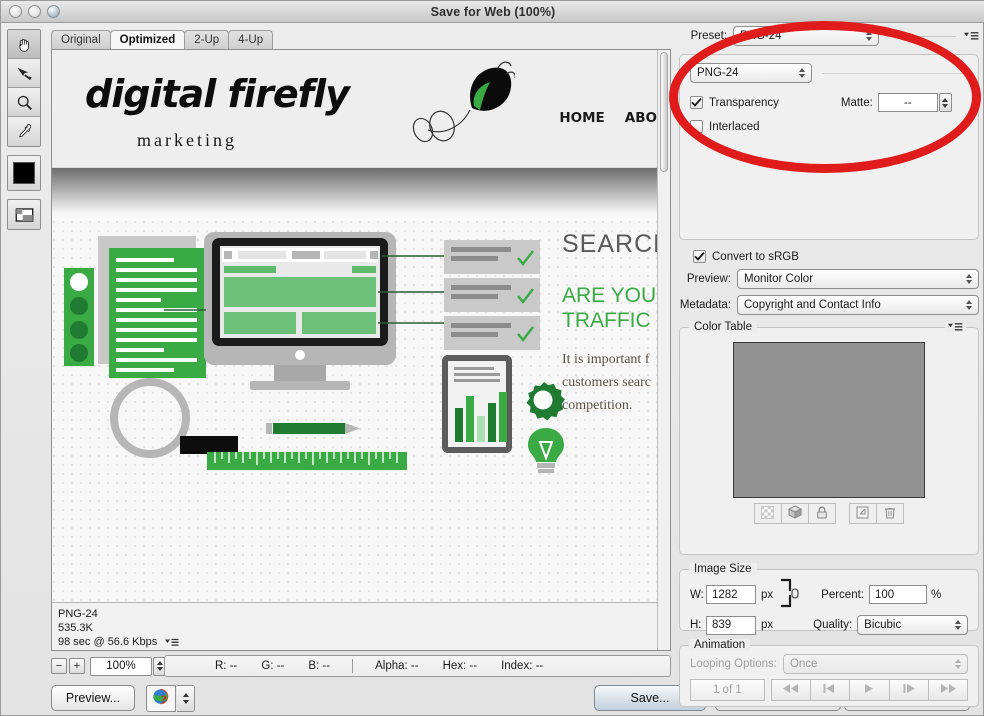  I want to click on new-swatch-icon, so click(862, 514).